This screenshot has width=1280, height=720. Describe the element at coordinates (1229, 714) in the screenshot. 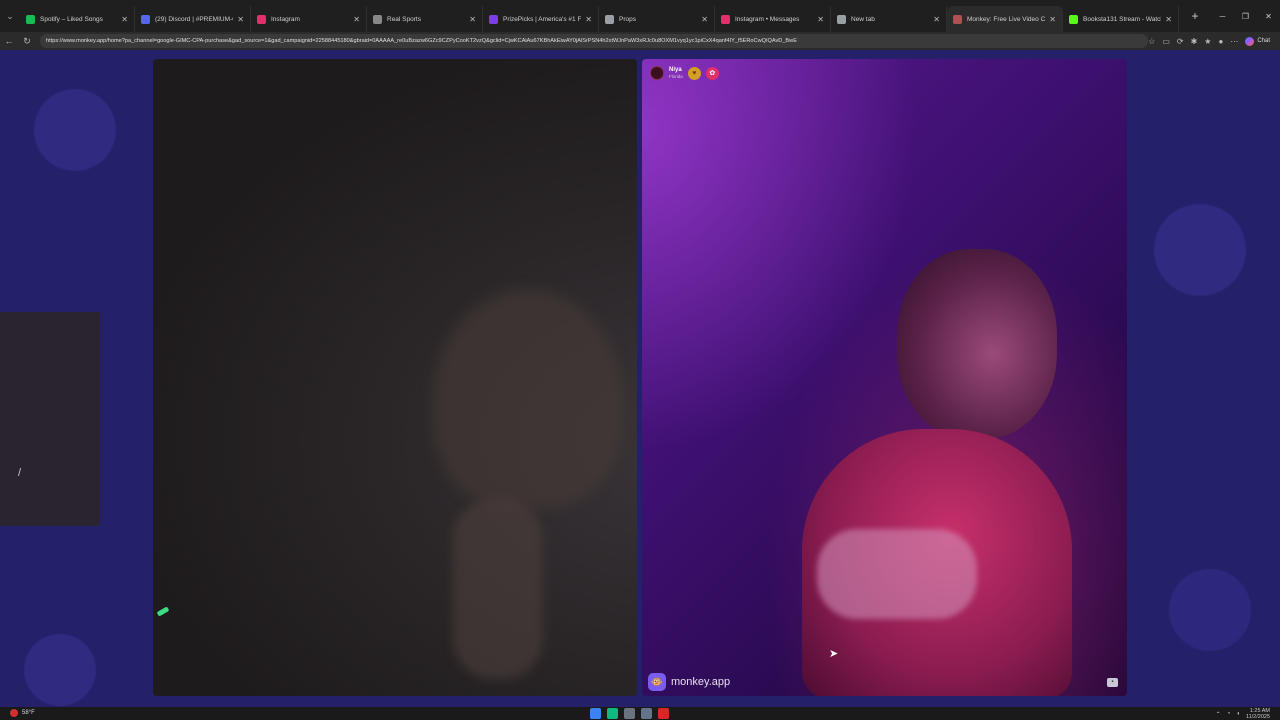

I see `network-icon: ◔` at that location.